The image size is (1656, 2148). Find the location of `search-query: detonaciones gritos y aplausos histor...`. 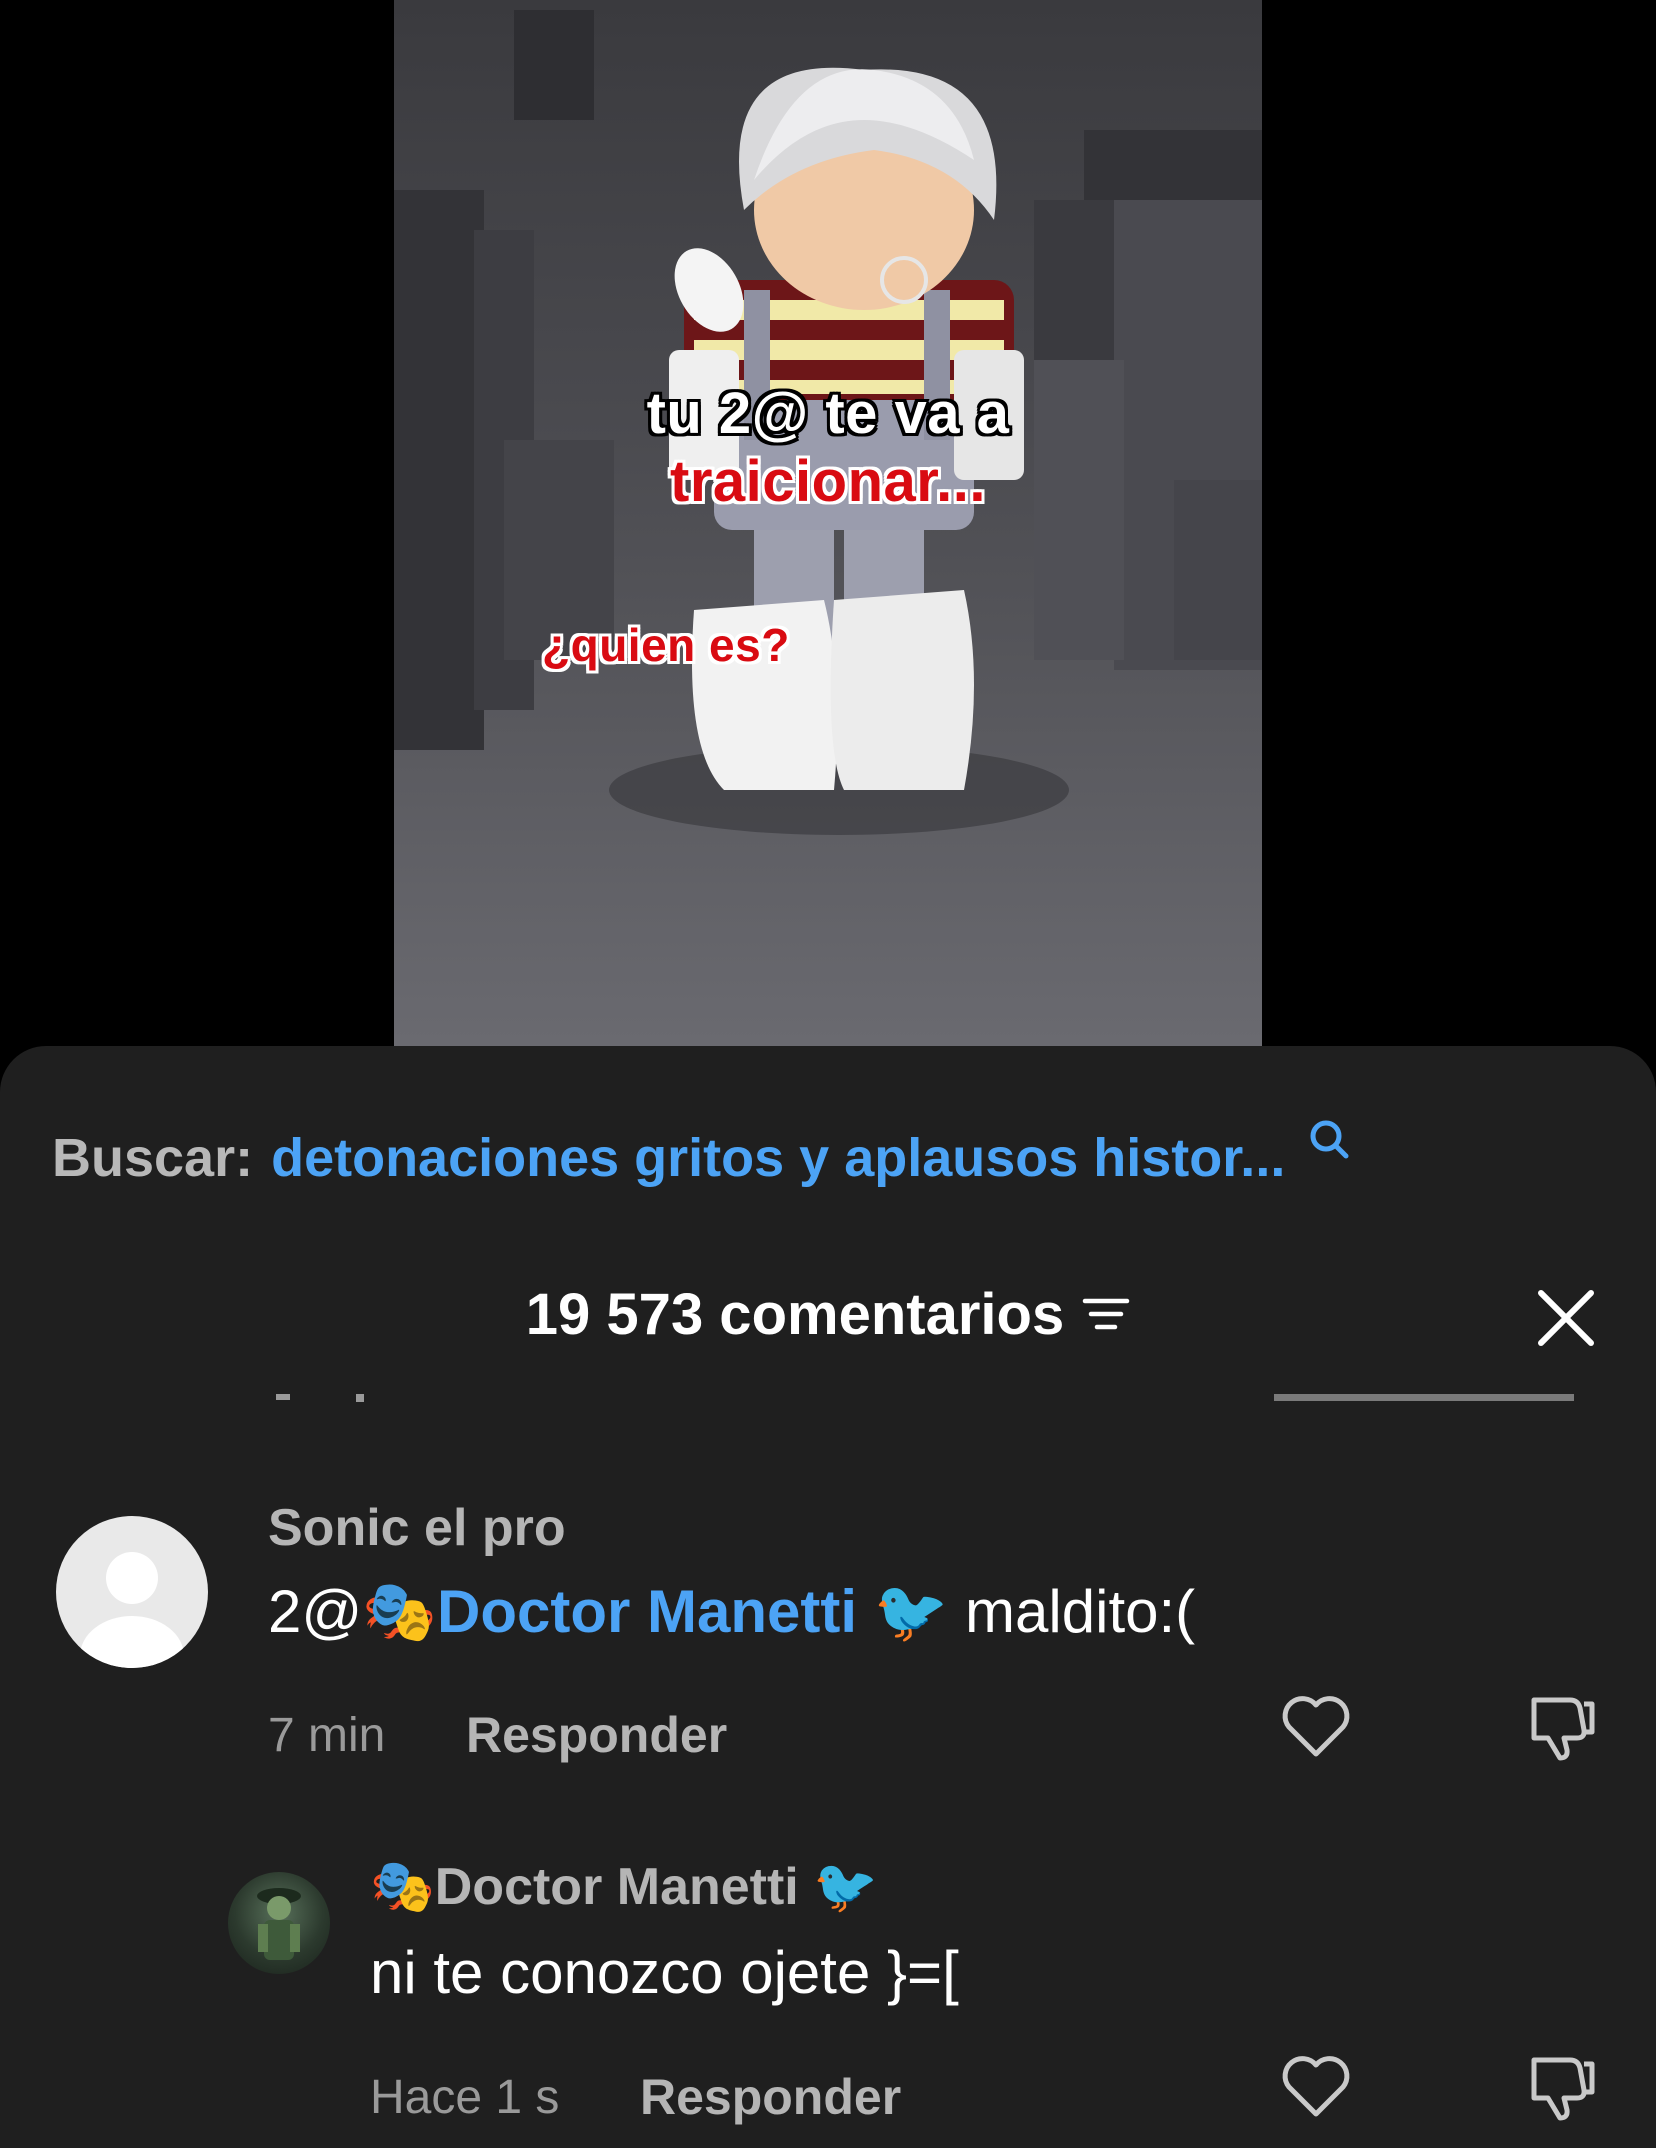

search-query: detonaciones gritos y aplausos histor... is located at coordinates (778, 1158).